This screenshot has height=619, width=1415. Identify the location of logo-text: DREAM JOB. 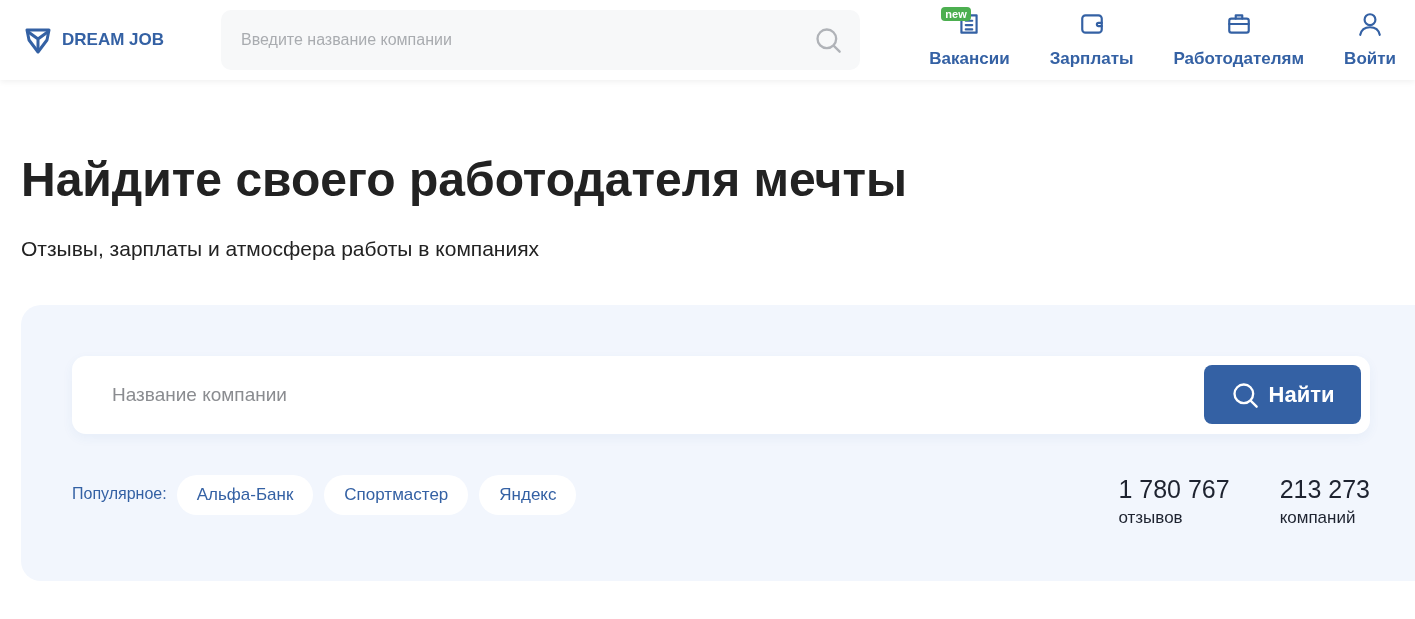
(113, 40).